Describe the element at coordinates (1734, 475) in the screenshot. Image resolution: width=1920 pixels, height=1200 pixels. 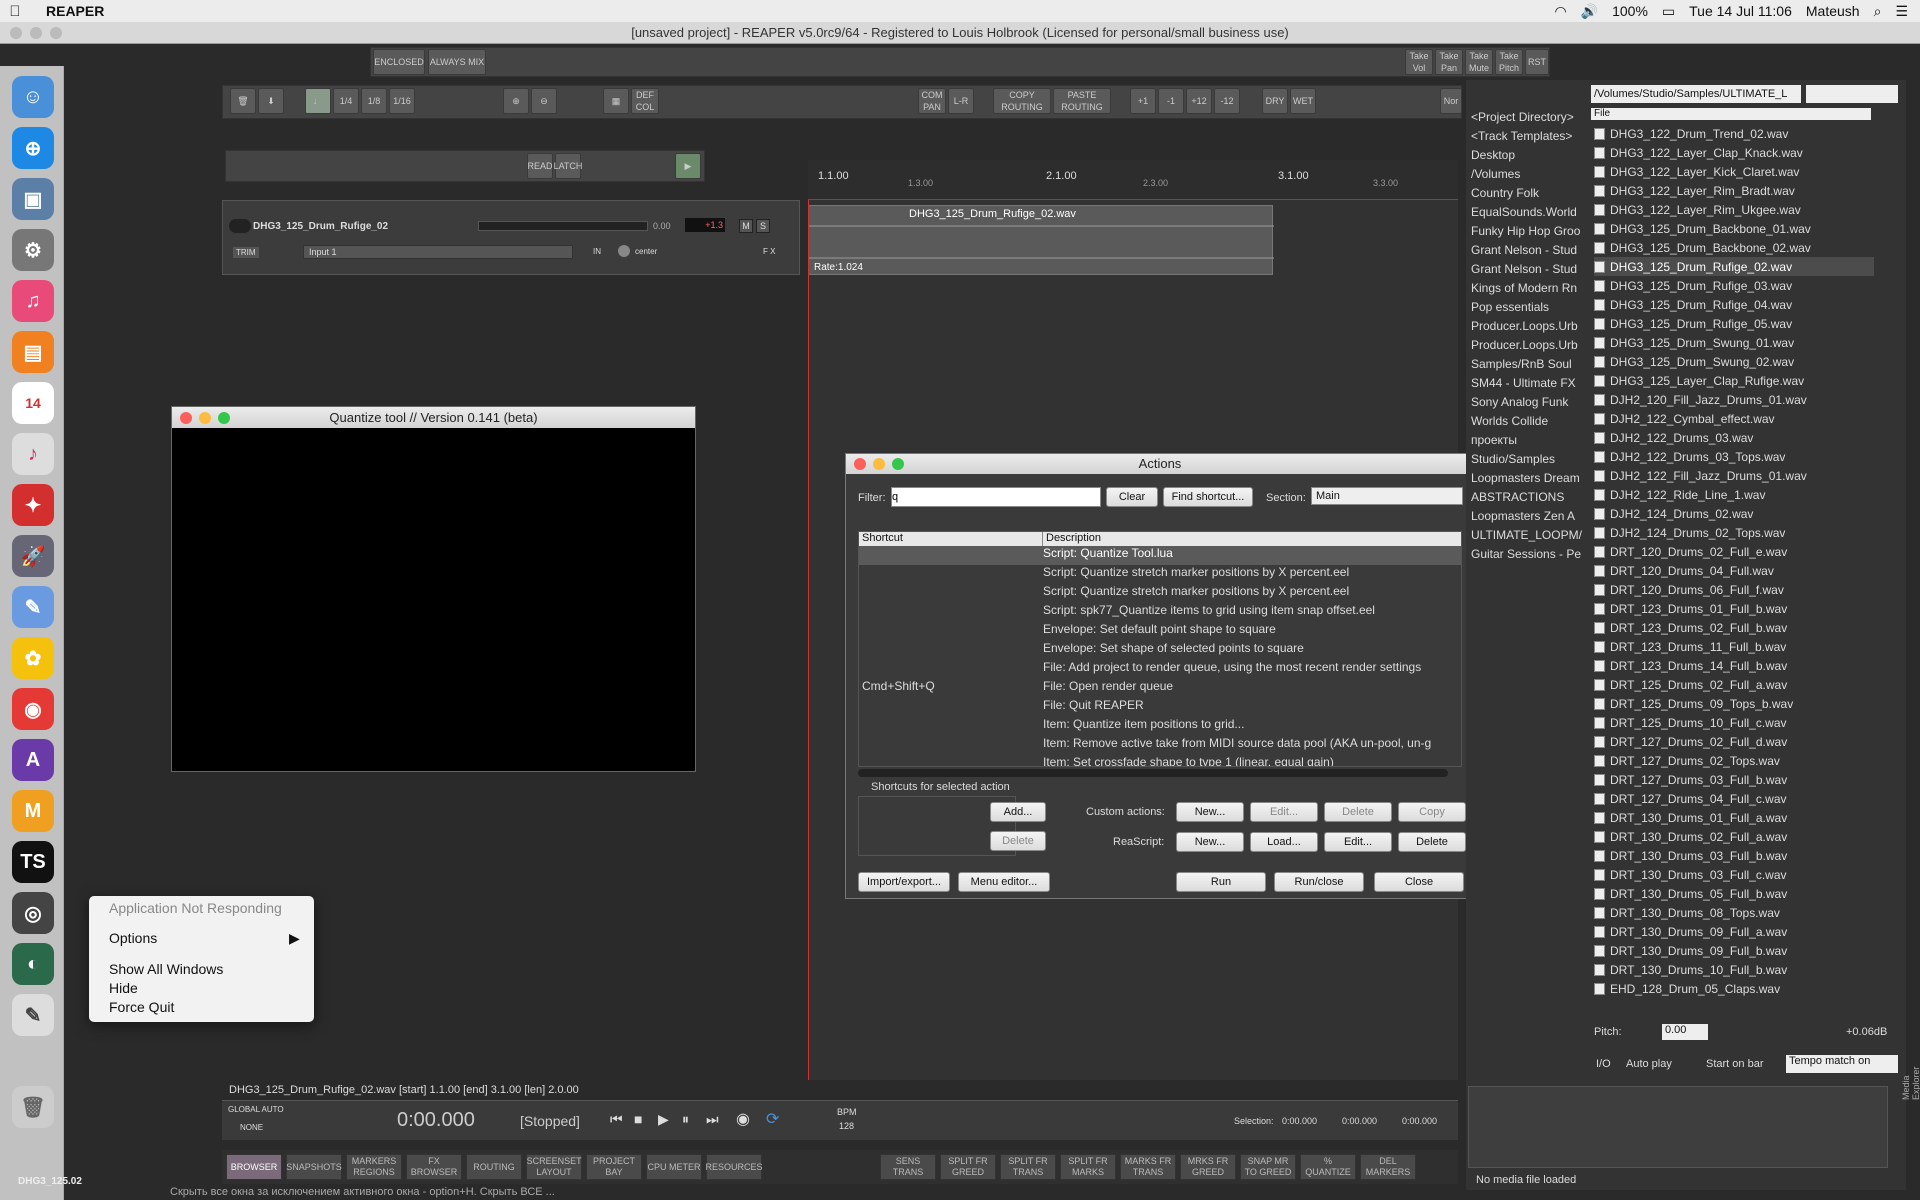
I see `file-item: DJH2_122_Fill_Jazz_Drums_01.wav` at that location.